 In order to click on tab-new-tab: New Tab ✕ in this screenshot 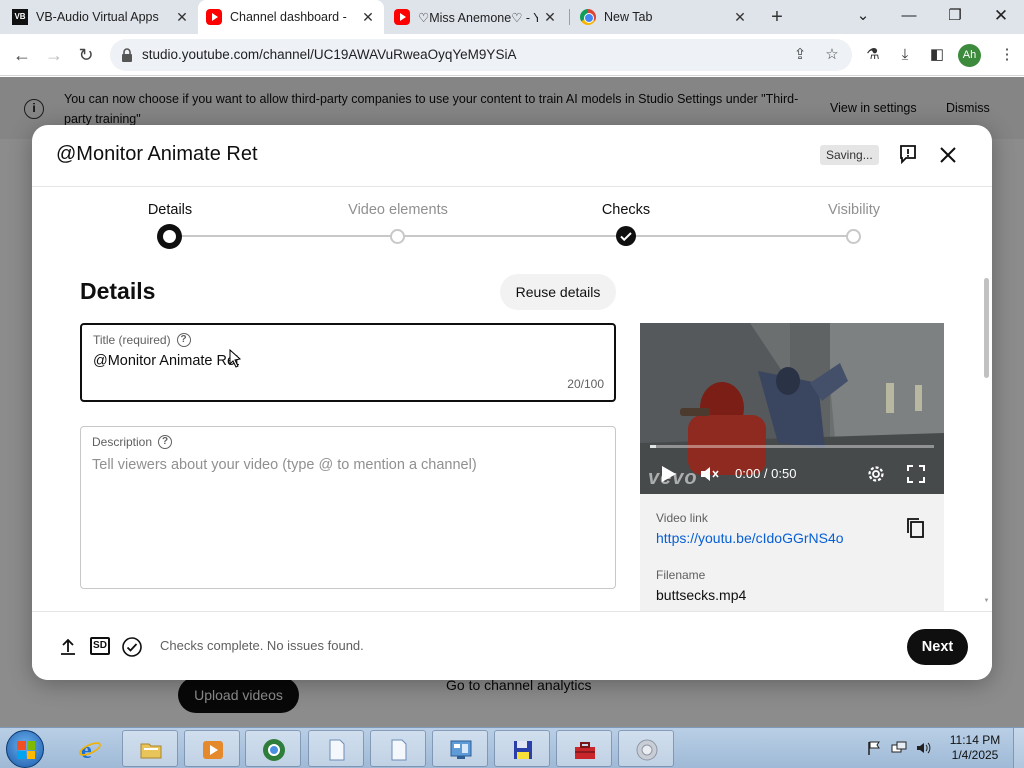, I will do `click(668, 17)`.